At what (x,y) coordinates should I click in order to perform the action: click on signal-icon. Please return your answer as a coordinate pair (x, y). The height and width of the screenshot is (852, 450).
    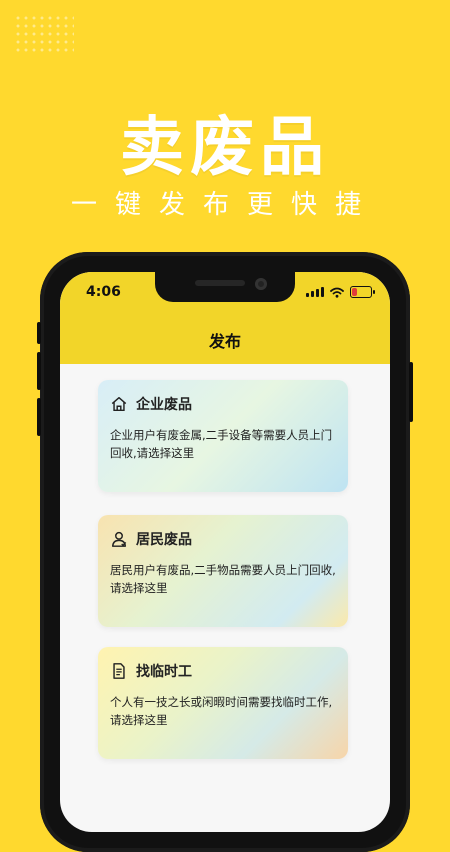
    Looking at the image, I should click on (315, 292).